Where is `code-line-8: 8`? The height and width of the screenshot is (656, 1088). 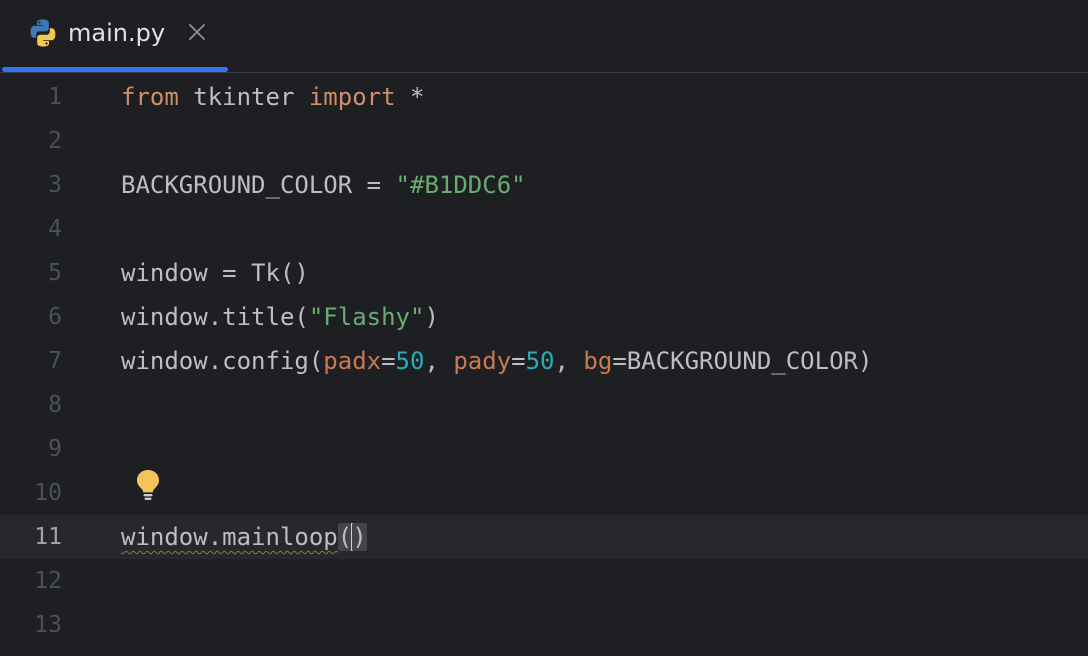 code-line-8: 8 is located at coordinates (544, 405).